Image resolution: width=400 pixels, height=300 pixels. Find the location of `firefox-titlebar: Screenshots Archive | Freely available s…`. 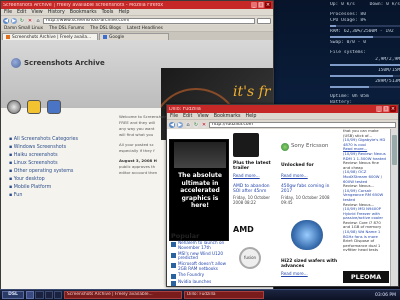

firefox-titlebar: Screenshots Archive | Freely available s… is located at coordinates (137, 5).